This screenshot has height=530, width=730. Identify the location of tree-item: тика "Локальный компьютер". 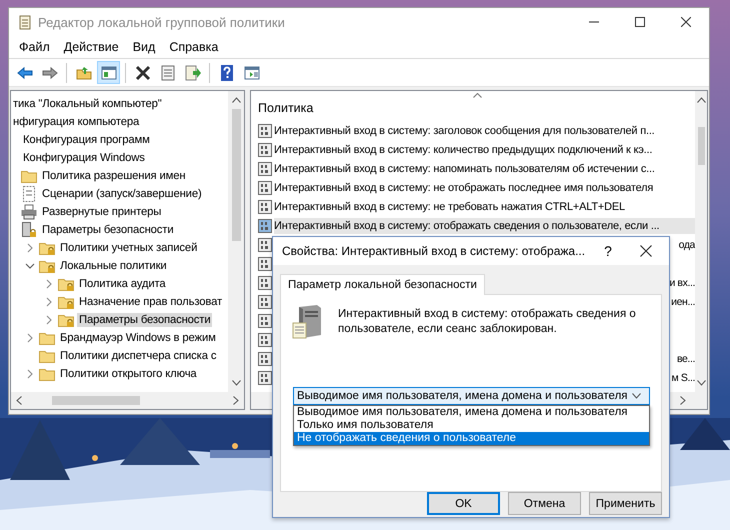
(87, 104).